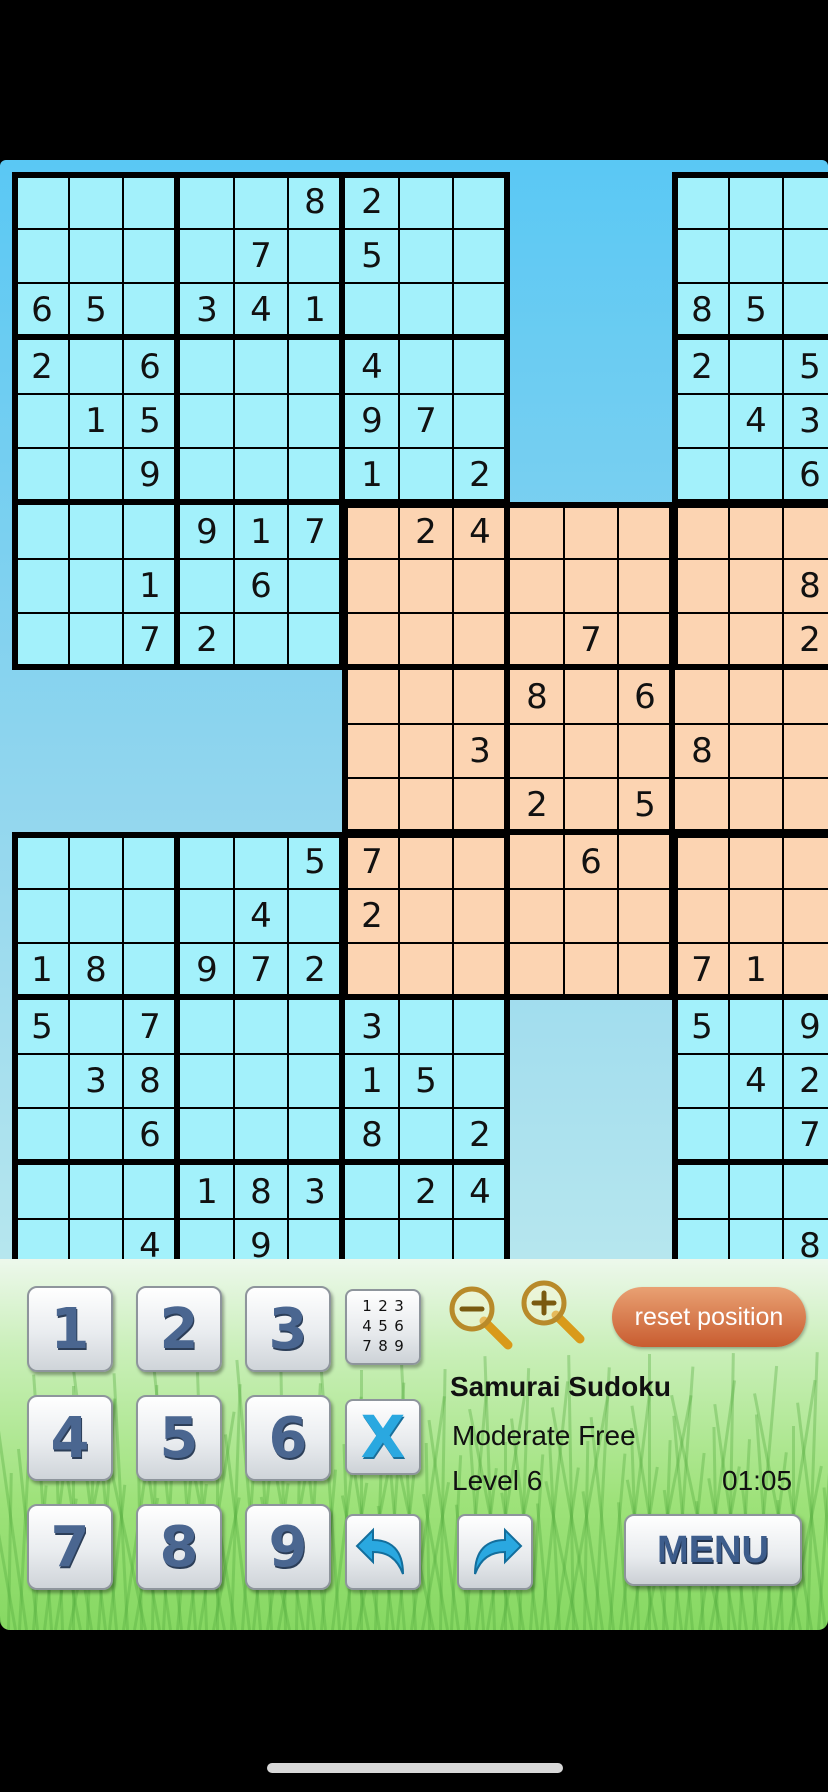 The height and width of the screenshot is (1792, 828). I want to click on menu-button: MENU, so click(713, 1550).